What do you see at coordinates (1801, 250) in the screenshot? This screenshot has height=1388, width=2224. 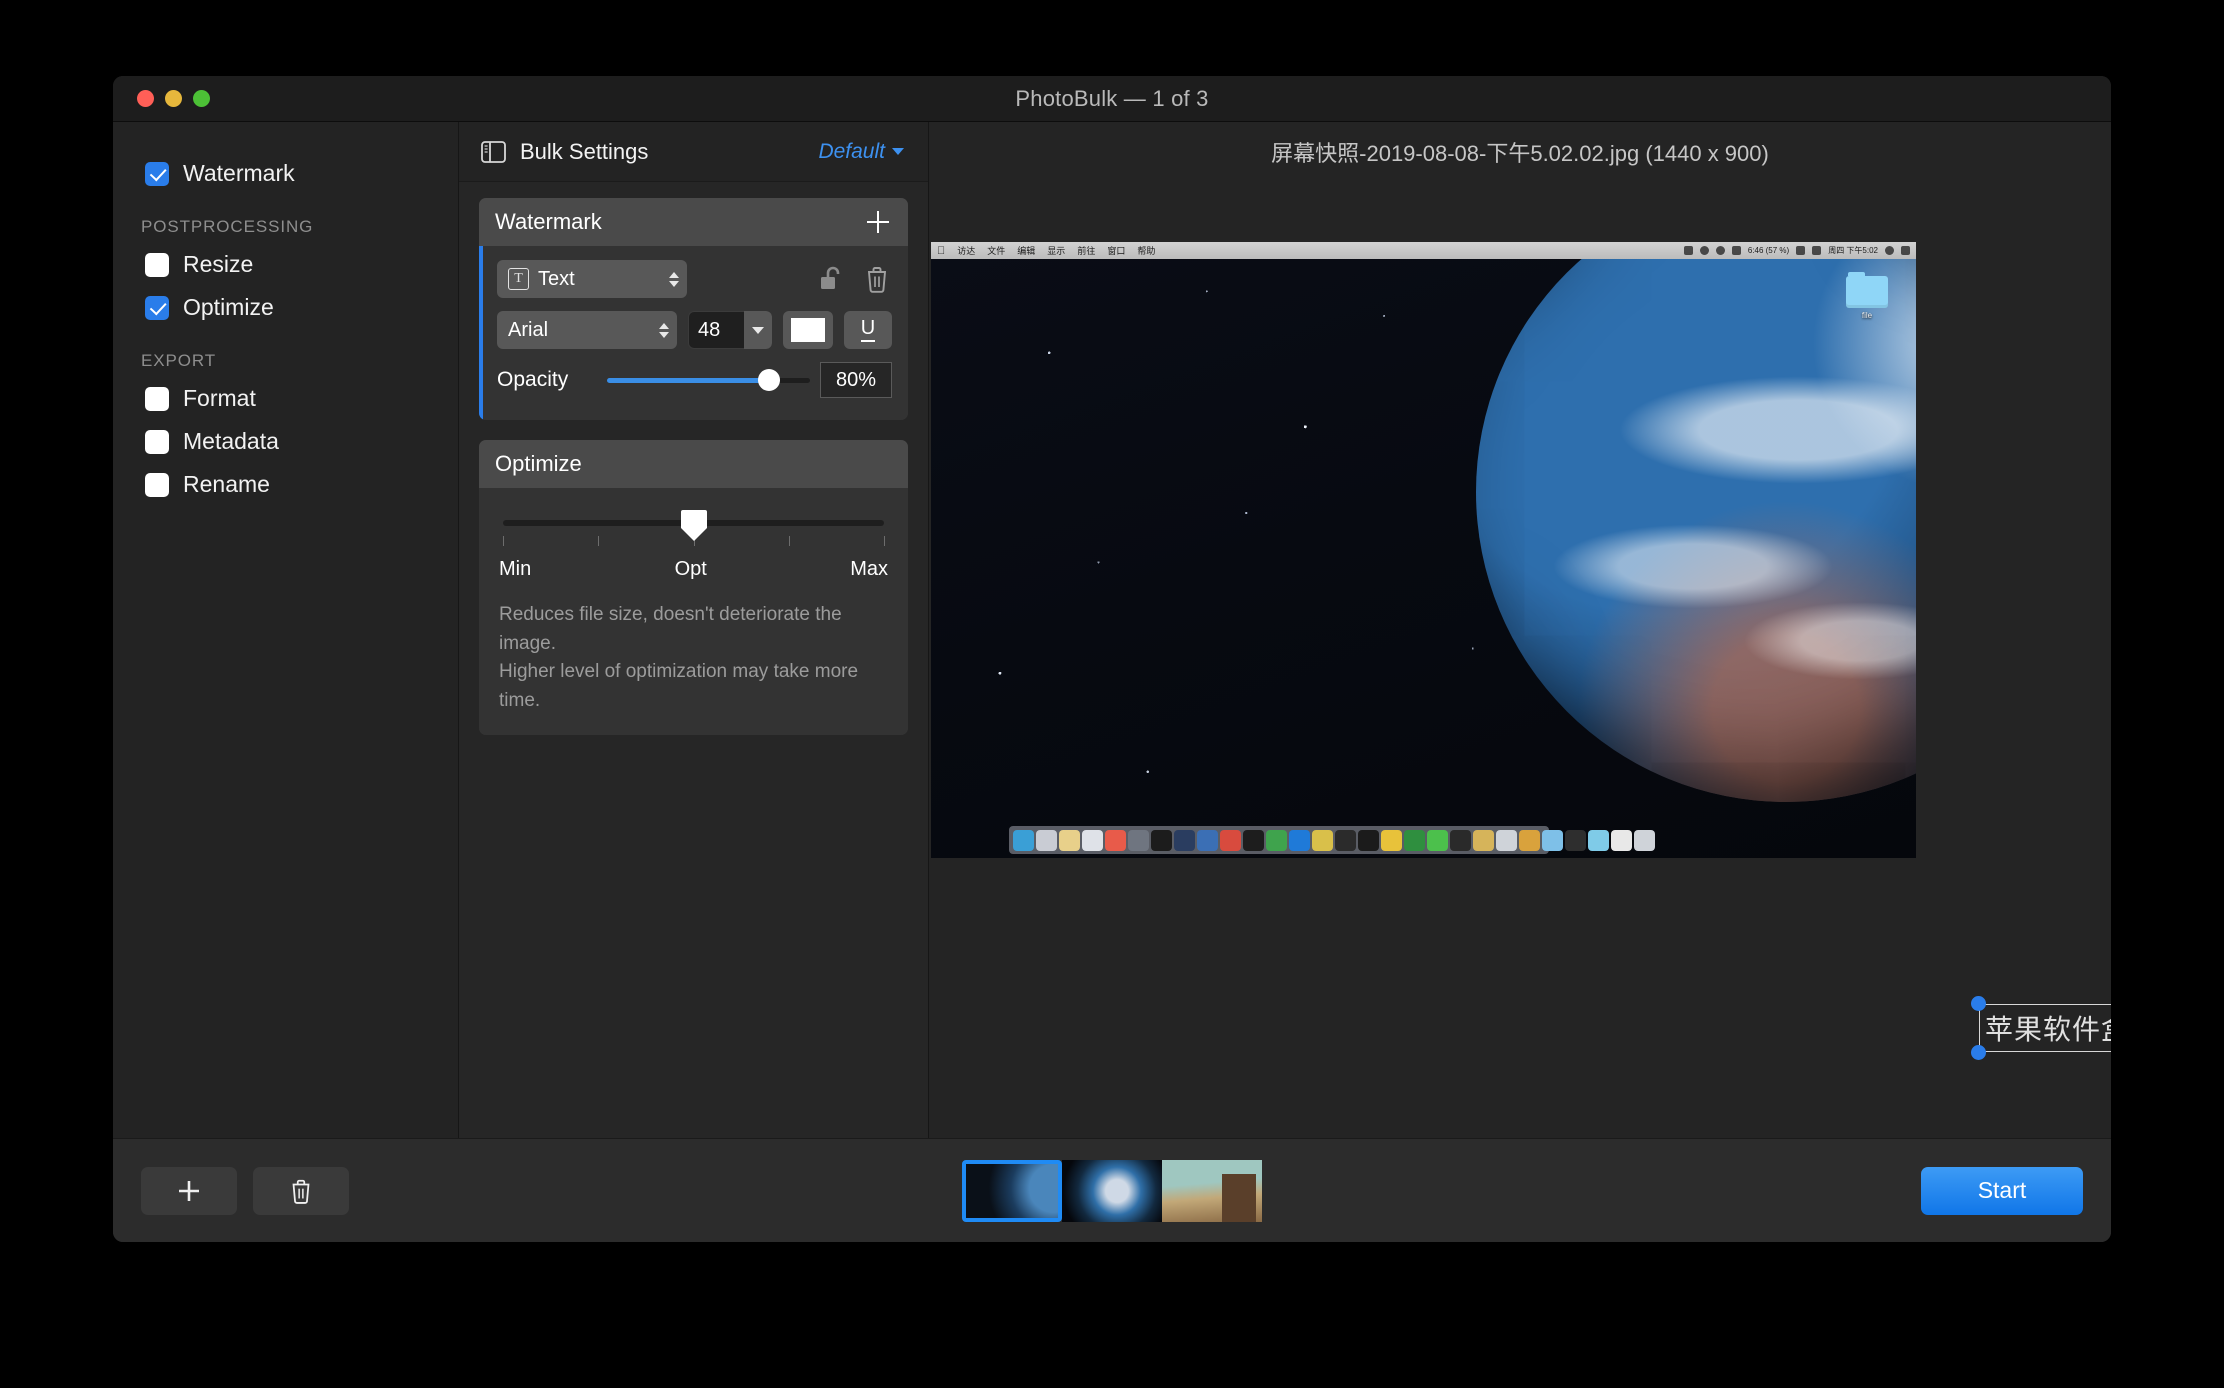 I see `wifi-icon` at bounding box center [1801, 250].